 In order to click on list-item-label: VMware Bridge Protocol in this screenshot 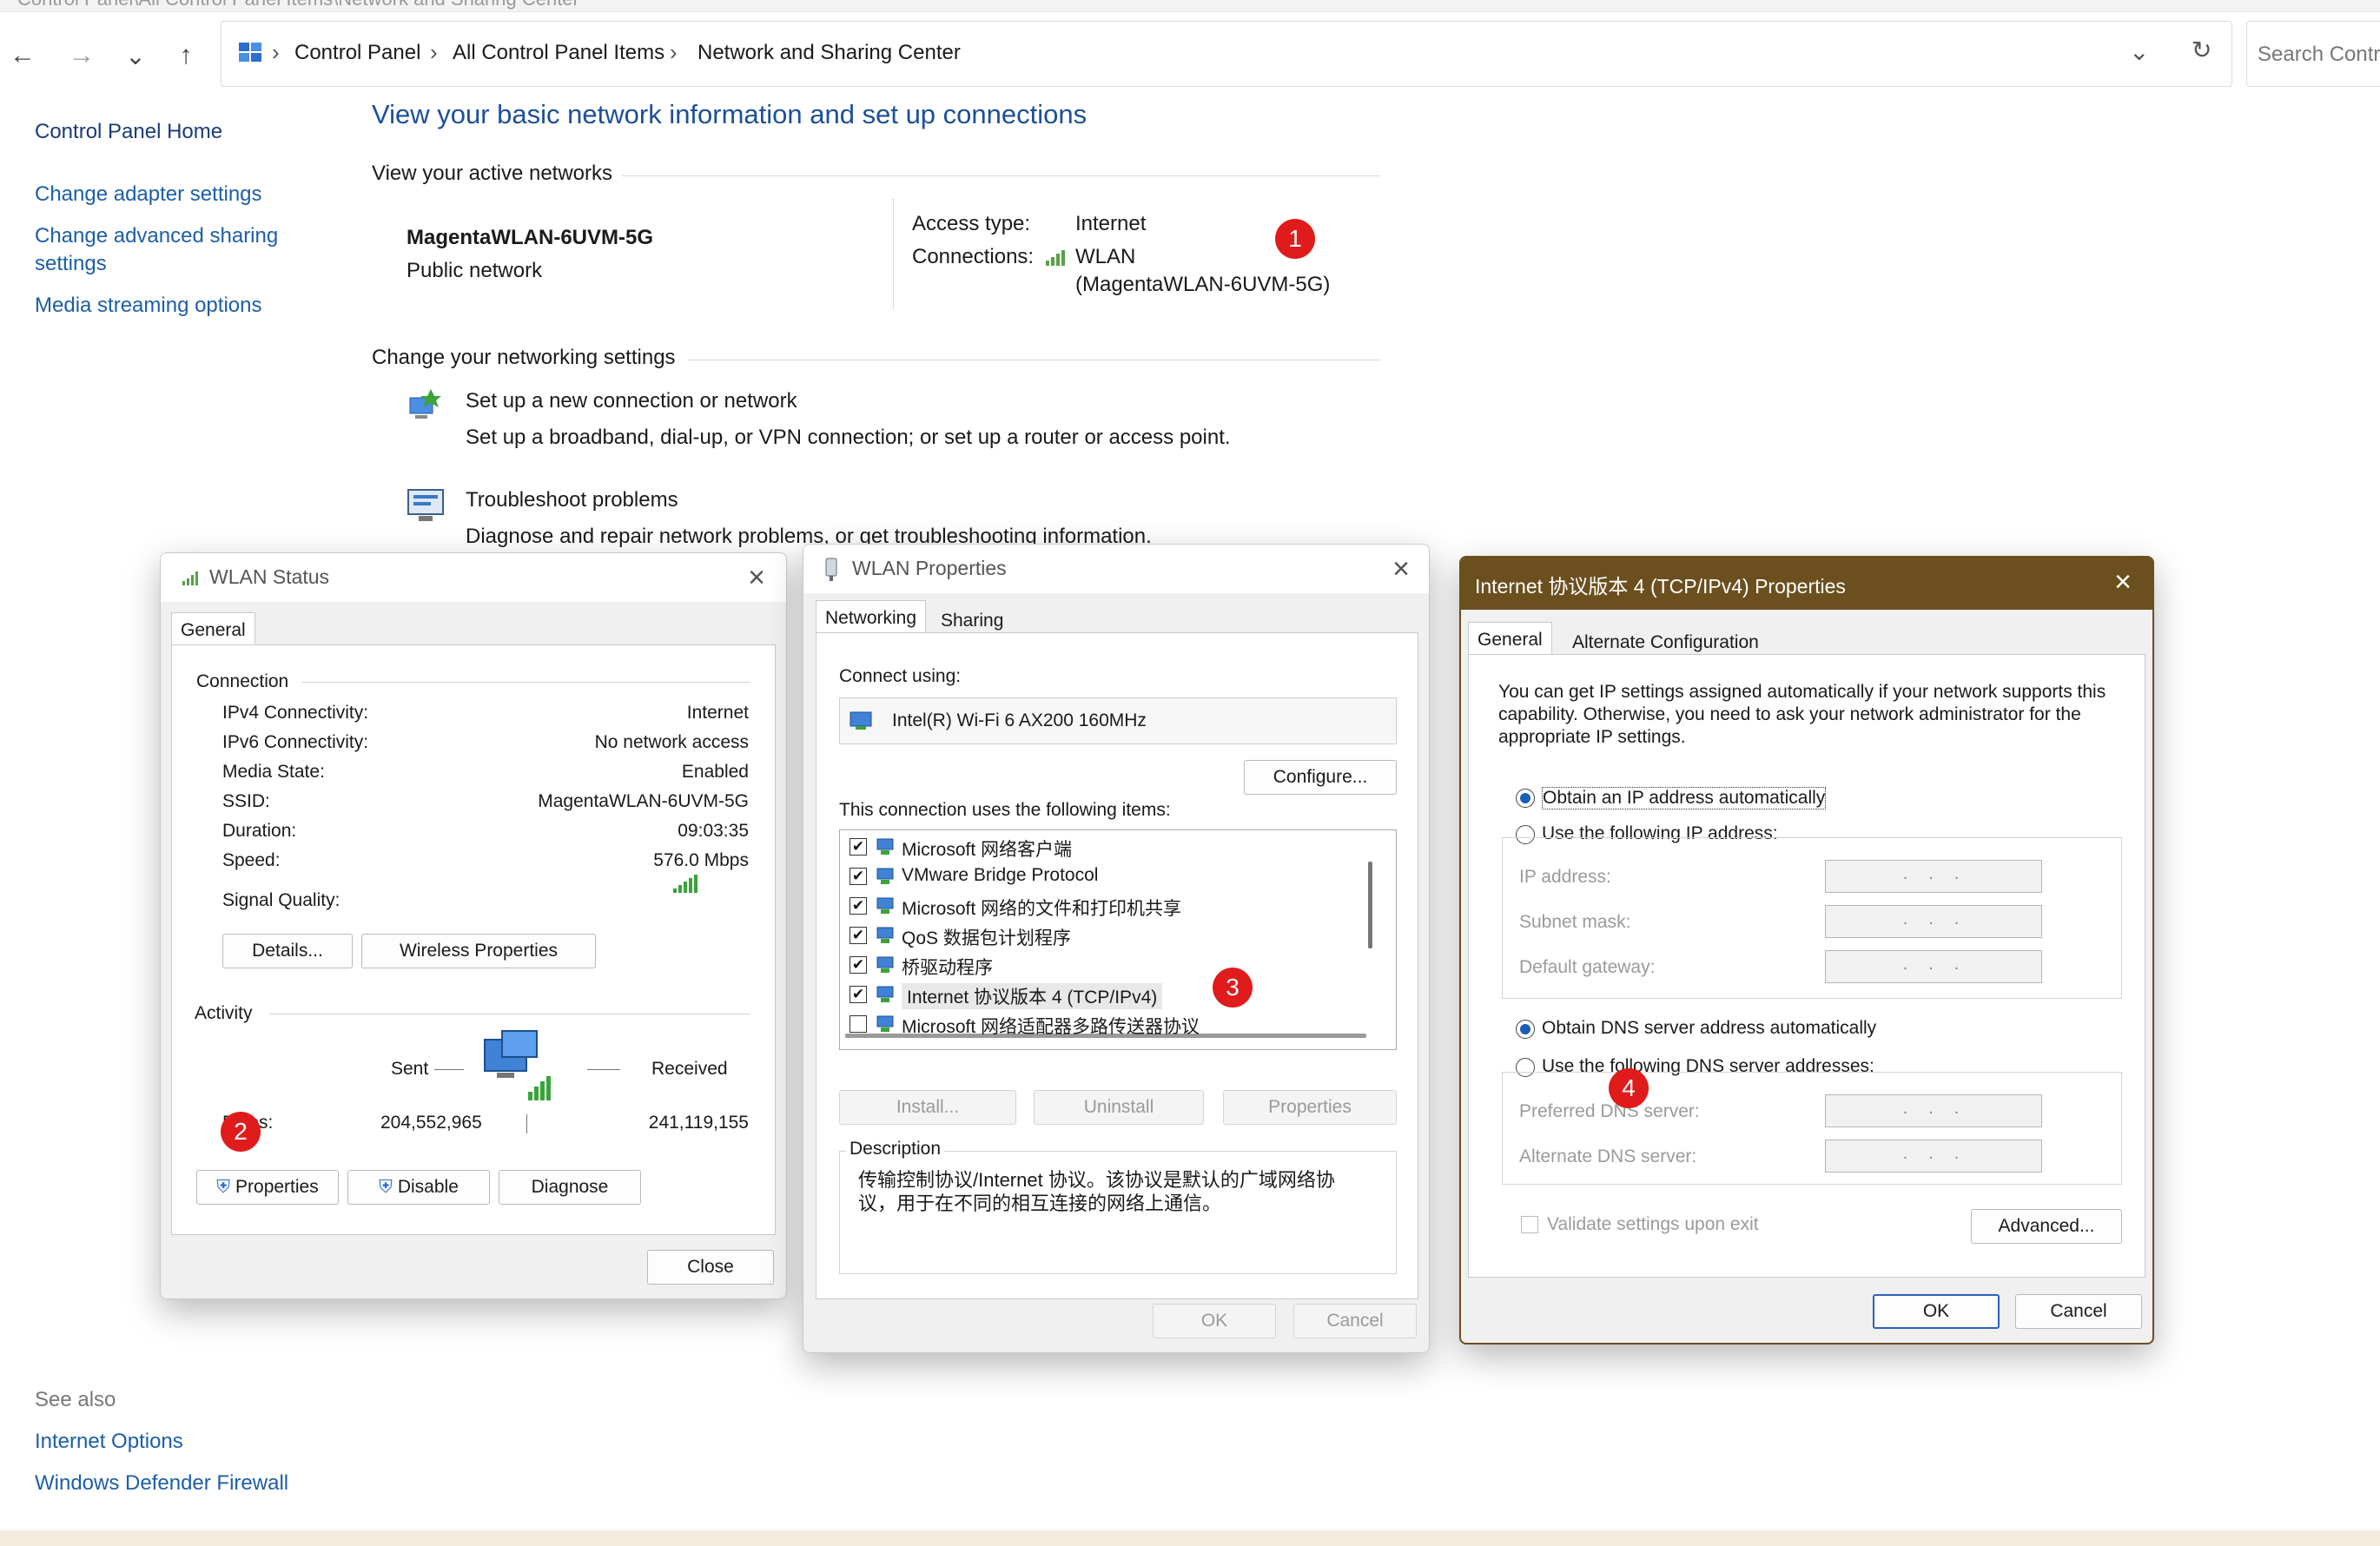, I will do `click(1000, 875)`.